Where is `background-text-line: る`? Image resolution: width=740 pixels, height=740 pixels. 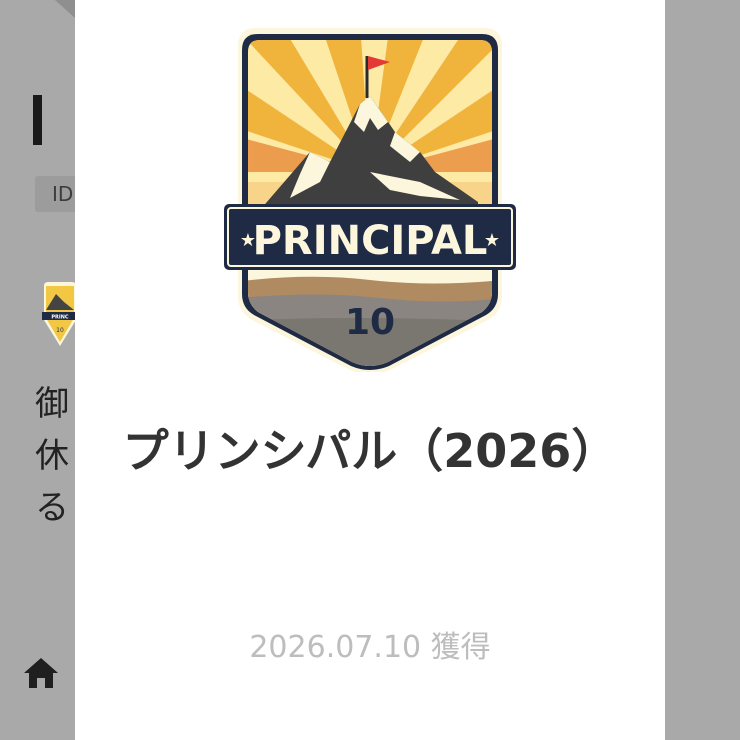
background-text-line: る is located at coordinates (52, 508).